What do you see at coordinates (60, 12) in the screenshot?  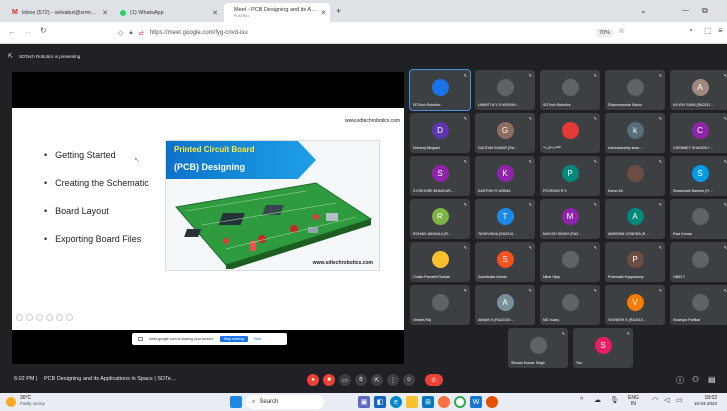 I see `tab-inbox: M Inbox (572) - selvakut@srmi… ✕` at bounding box center [60, 12].